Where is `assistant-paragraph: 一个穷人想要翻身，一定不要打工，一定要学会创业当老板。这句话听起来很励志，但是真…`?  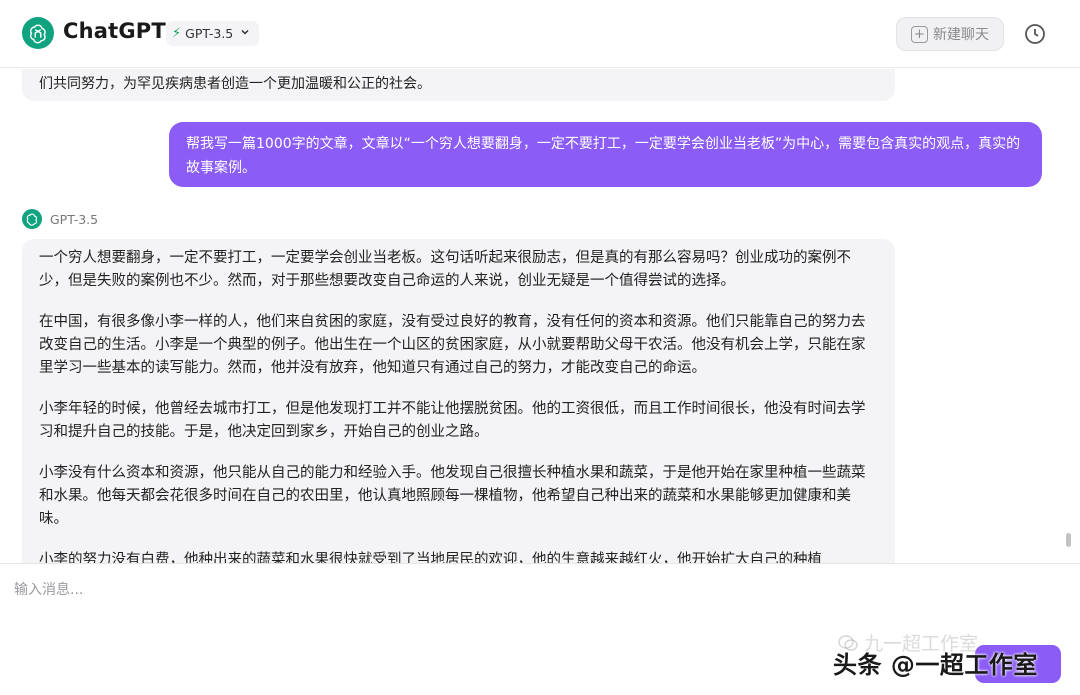
assistant-paragraph: 一个穷人想要翻身，一定不要打工，一定要学会创业当老板。这句话听起来很励志，但是真… is located at coordinates (445, 269).